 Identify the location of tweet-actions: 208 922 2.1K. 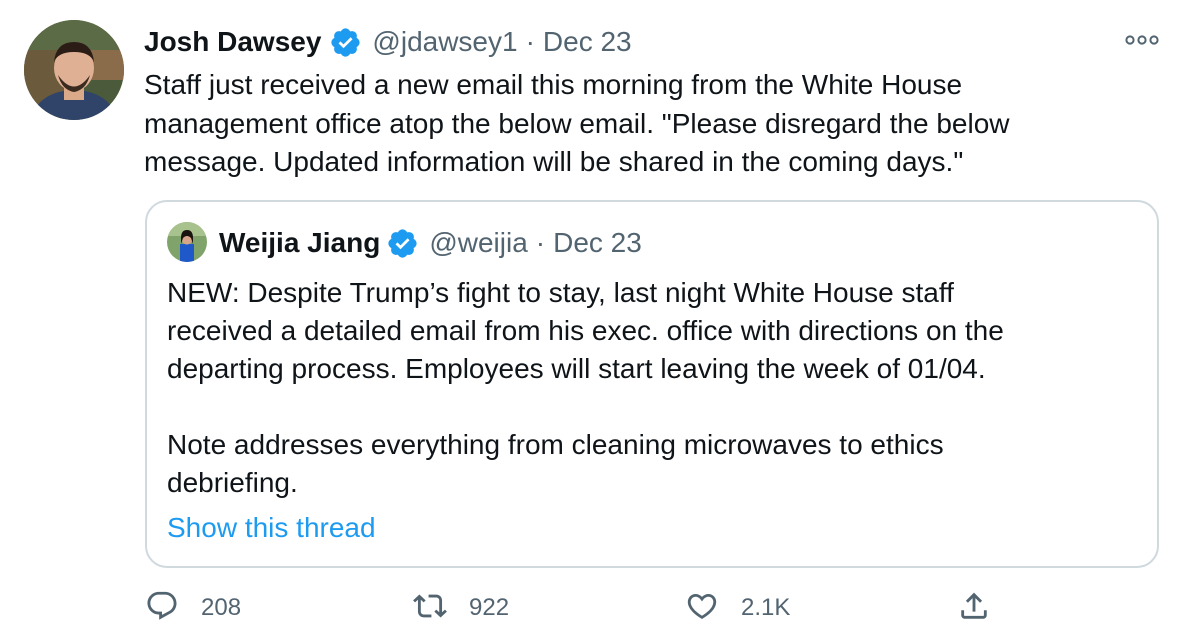
(655, 608).